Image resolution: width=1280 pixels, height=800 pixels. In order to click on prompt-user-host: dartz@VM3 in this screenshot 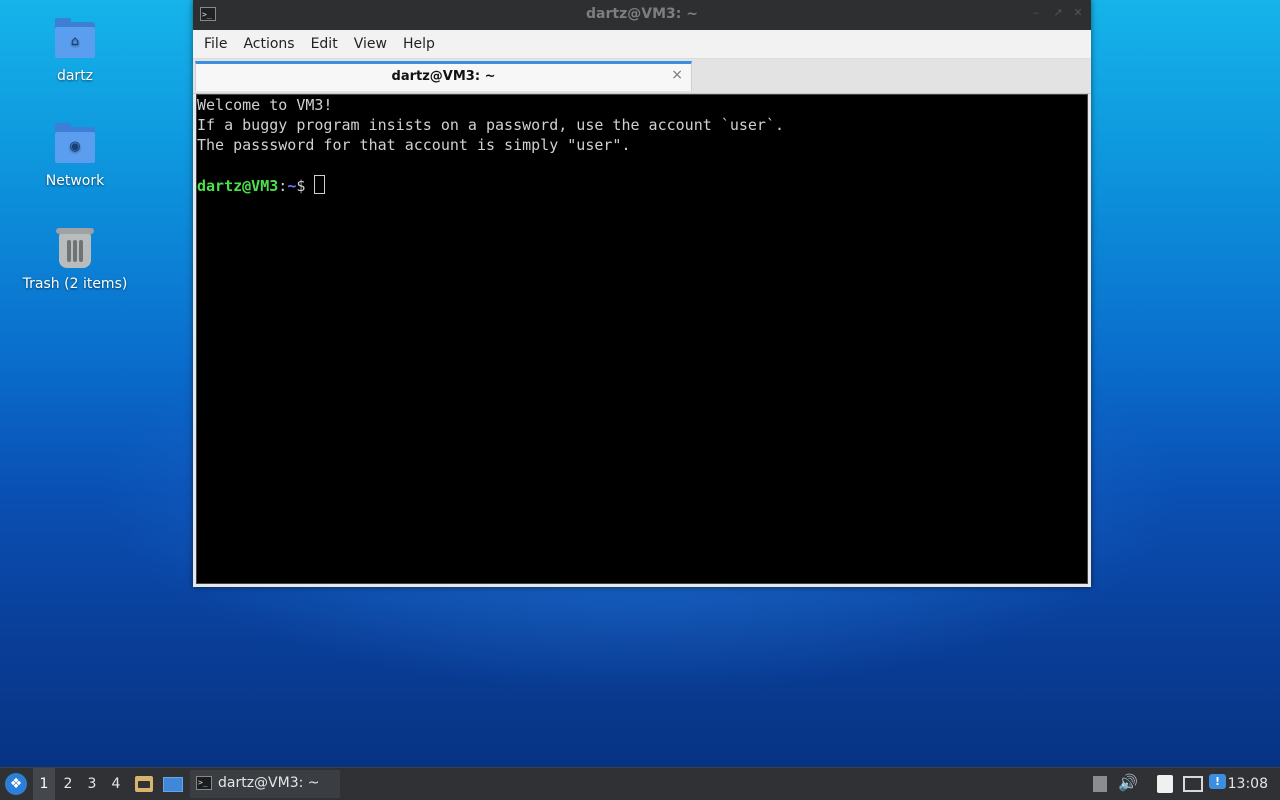, I will do `click(238, 186)`.